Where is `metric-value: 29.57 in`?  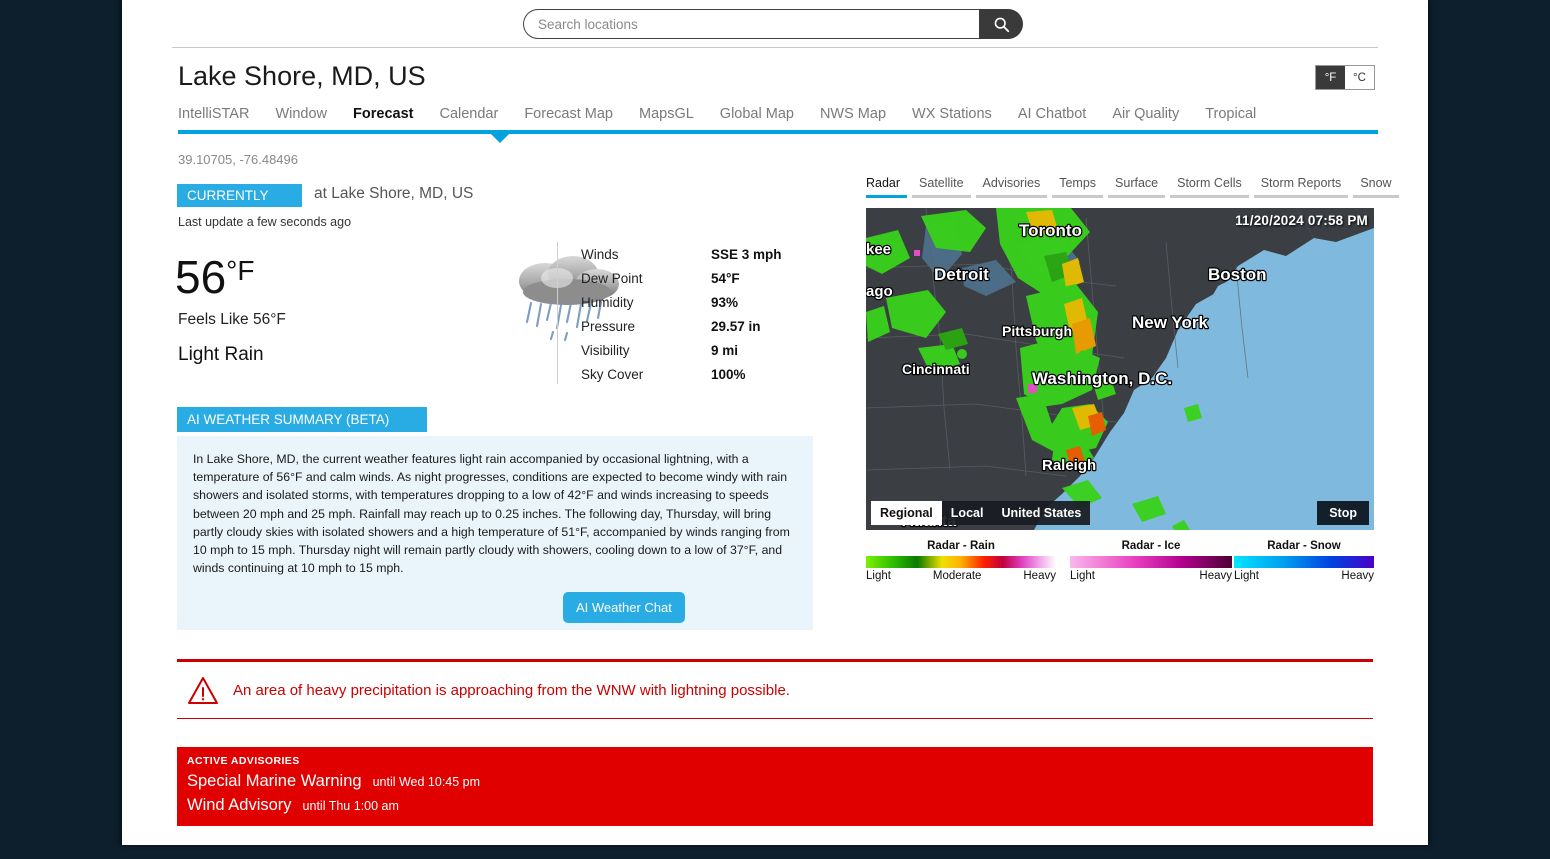 metric-value: 29.57 in is located at coordinates (736, 326).